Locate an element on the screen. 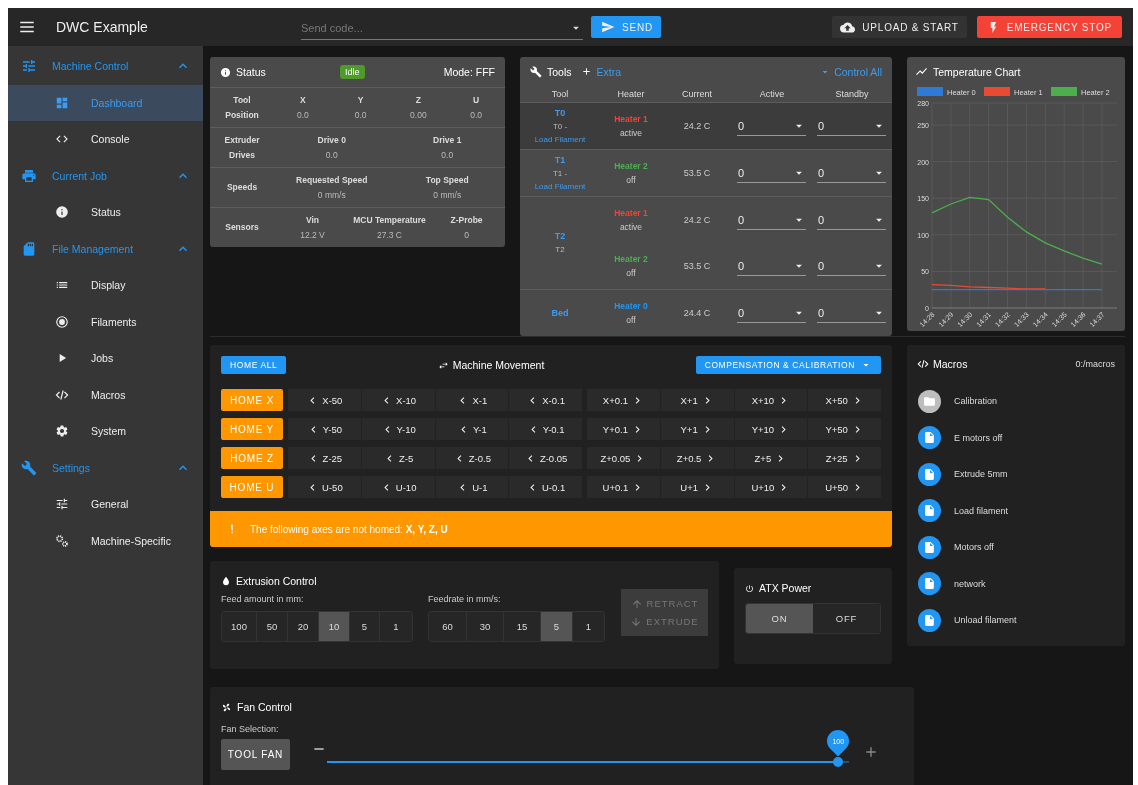 This screenshot has width=1138, height=785. sidebar-item: Console is located at coordinates (105, 139).